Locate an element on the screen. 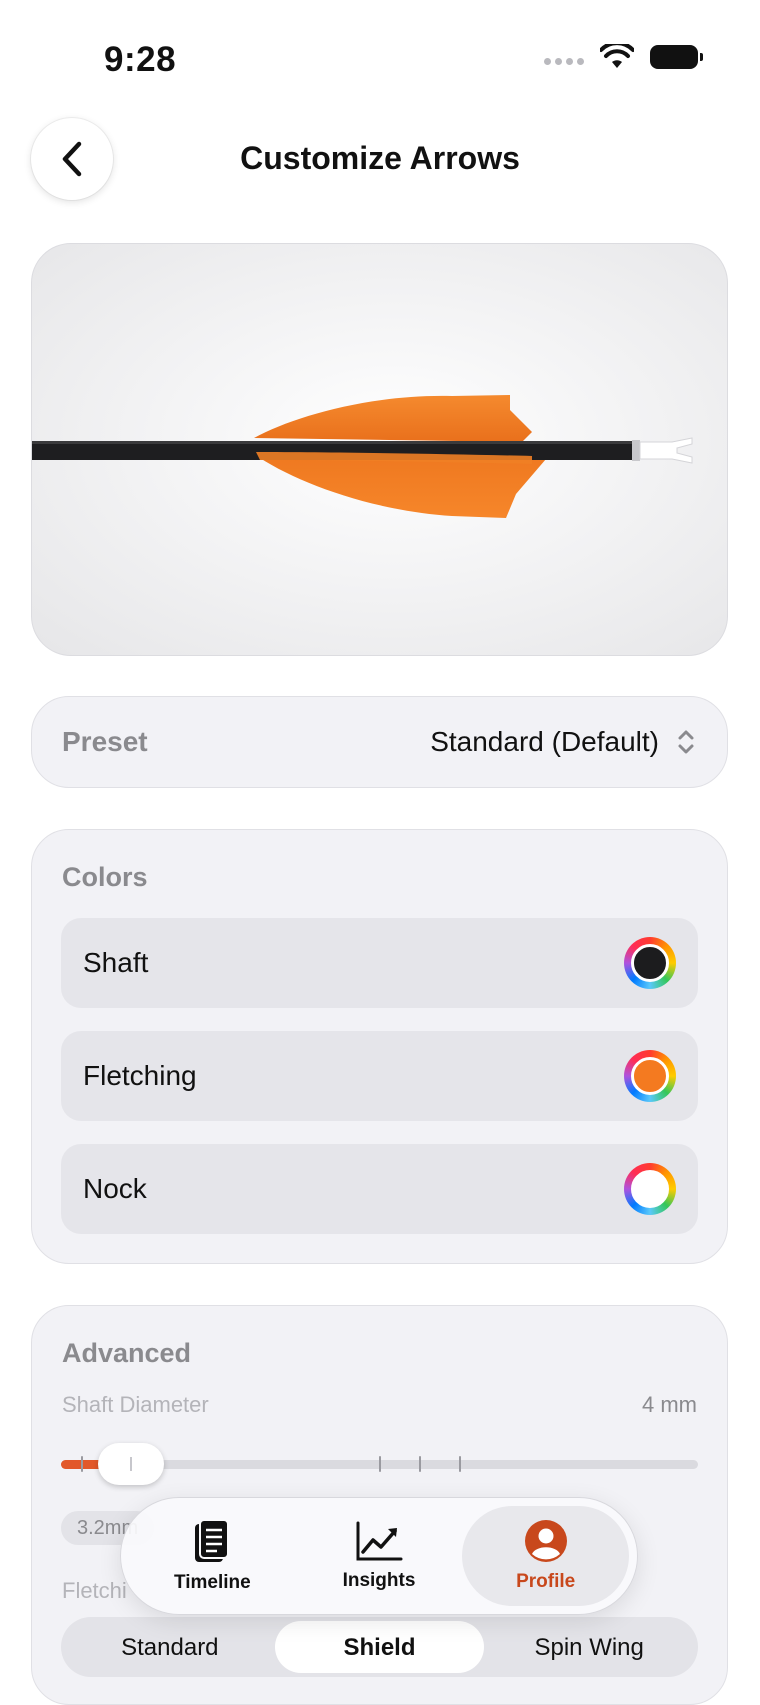 The height and width of the screenshot is (1705, 760). status-time: 9:28 is located at coordinates (140, 59).